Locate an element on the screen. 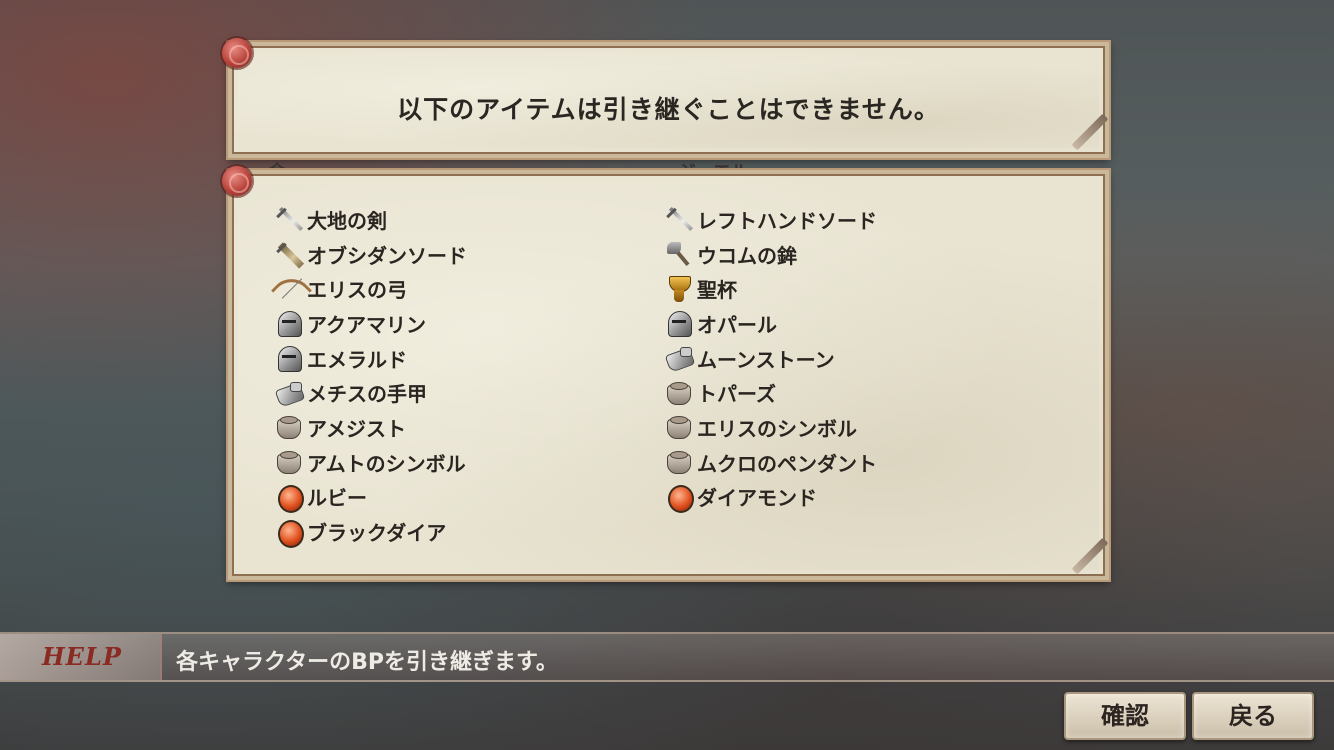  item-row: ブラックダイア is located at coordinates (370, 531).